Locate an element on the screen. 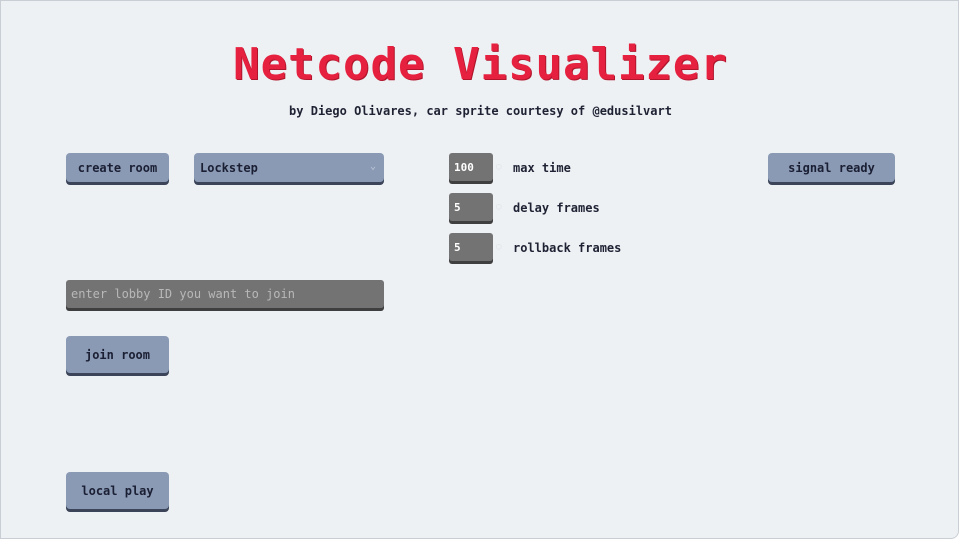  max-time-value: 100 is located at coordinates (464, 167).